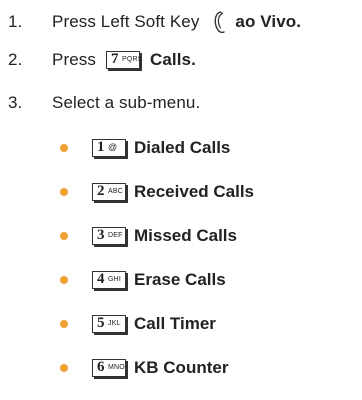 The height and width of the screenshot is (400, 362). Describe the element at coordinates (180, 279) in the screenshot. I see `submenu-label: Erase Calls` at that location.